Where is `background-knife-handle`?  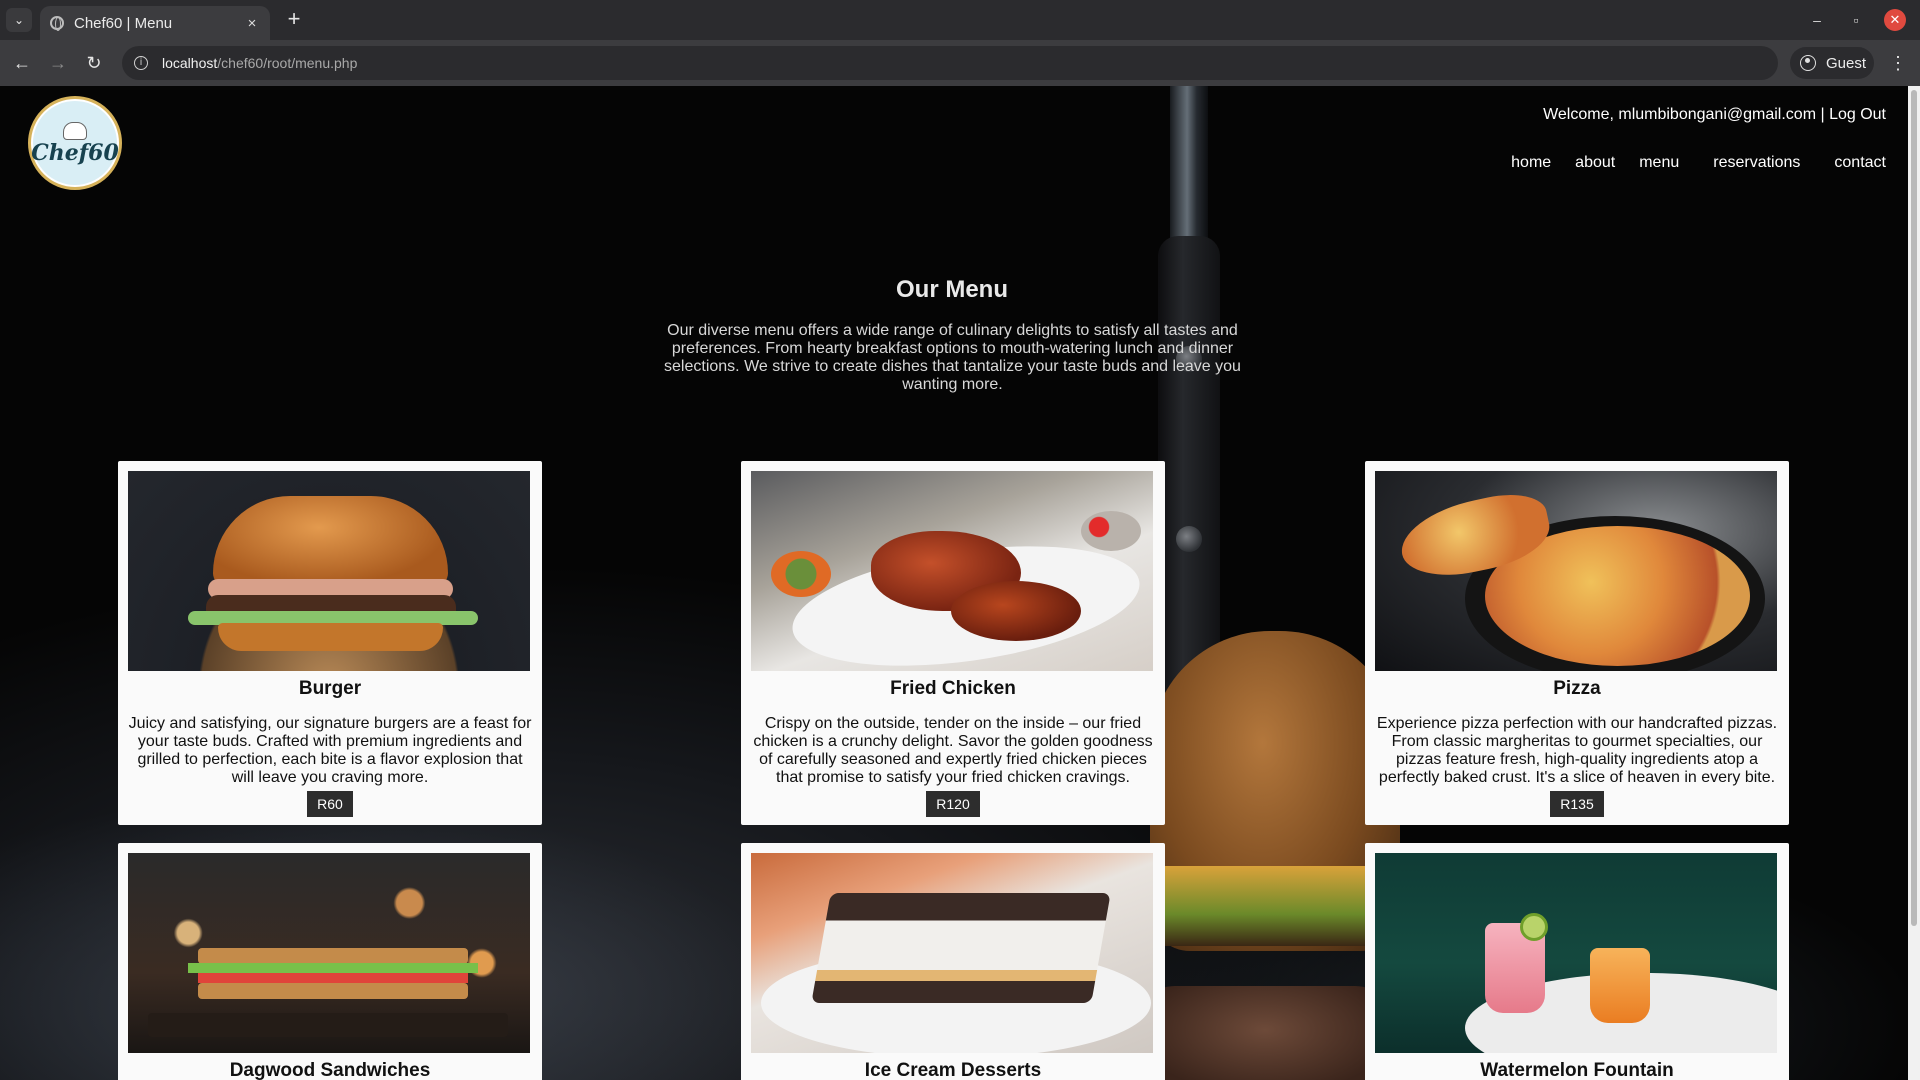
background-knife-handle is located at coordinates (1189, 471).